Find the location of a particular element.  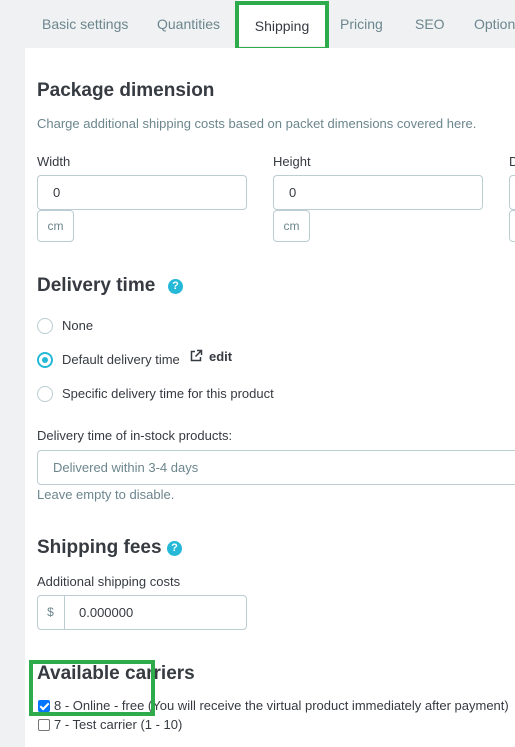

tab-shipping: Shipping is located at coordinates (282, 23).